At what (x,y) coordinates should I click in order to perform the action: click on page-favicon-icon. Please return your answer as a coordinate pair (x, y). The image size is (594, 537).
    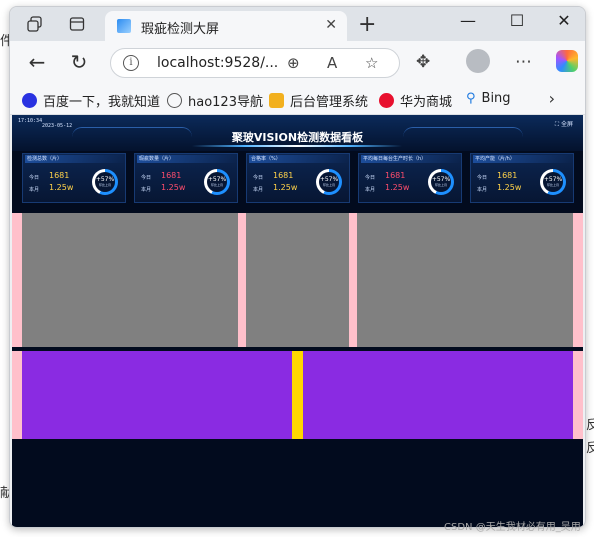
    Looking at the image, I should click on (124, 26).